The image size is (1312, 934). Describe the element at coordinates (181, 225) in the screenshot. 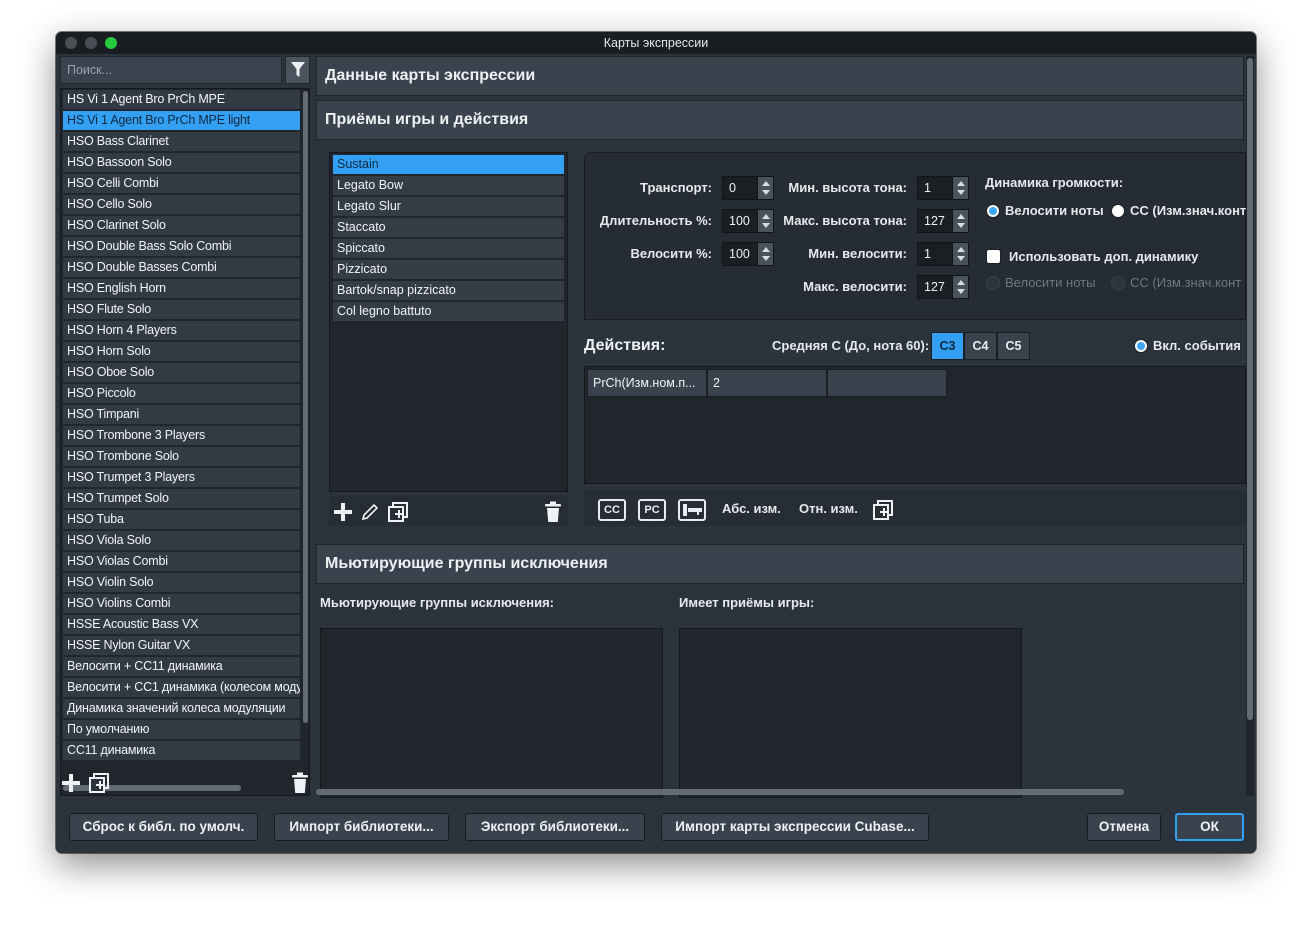

I see `expression-map-item: HSO Clarinet Solo` at that location.